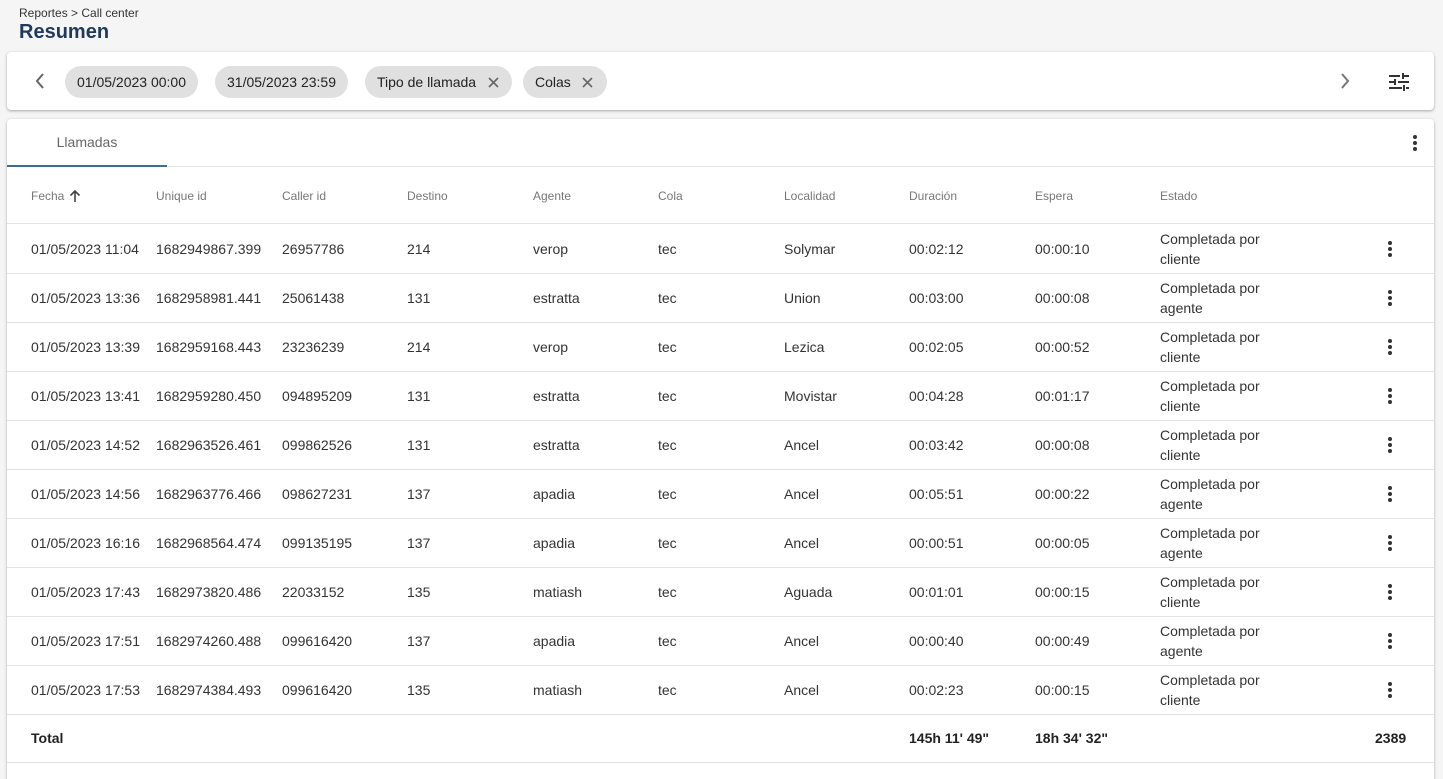 The width and height of the screenshot is (1443, 779). What do you see at coordinates (56, 196) in the screenshot?
I see `column-header-fecha: Fecha` at bounding box center [56, 196].